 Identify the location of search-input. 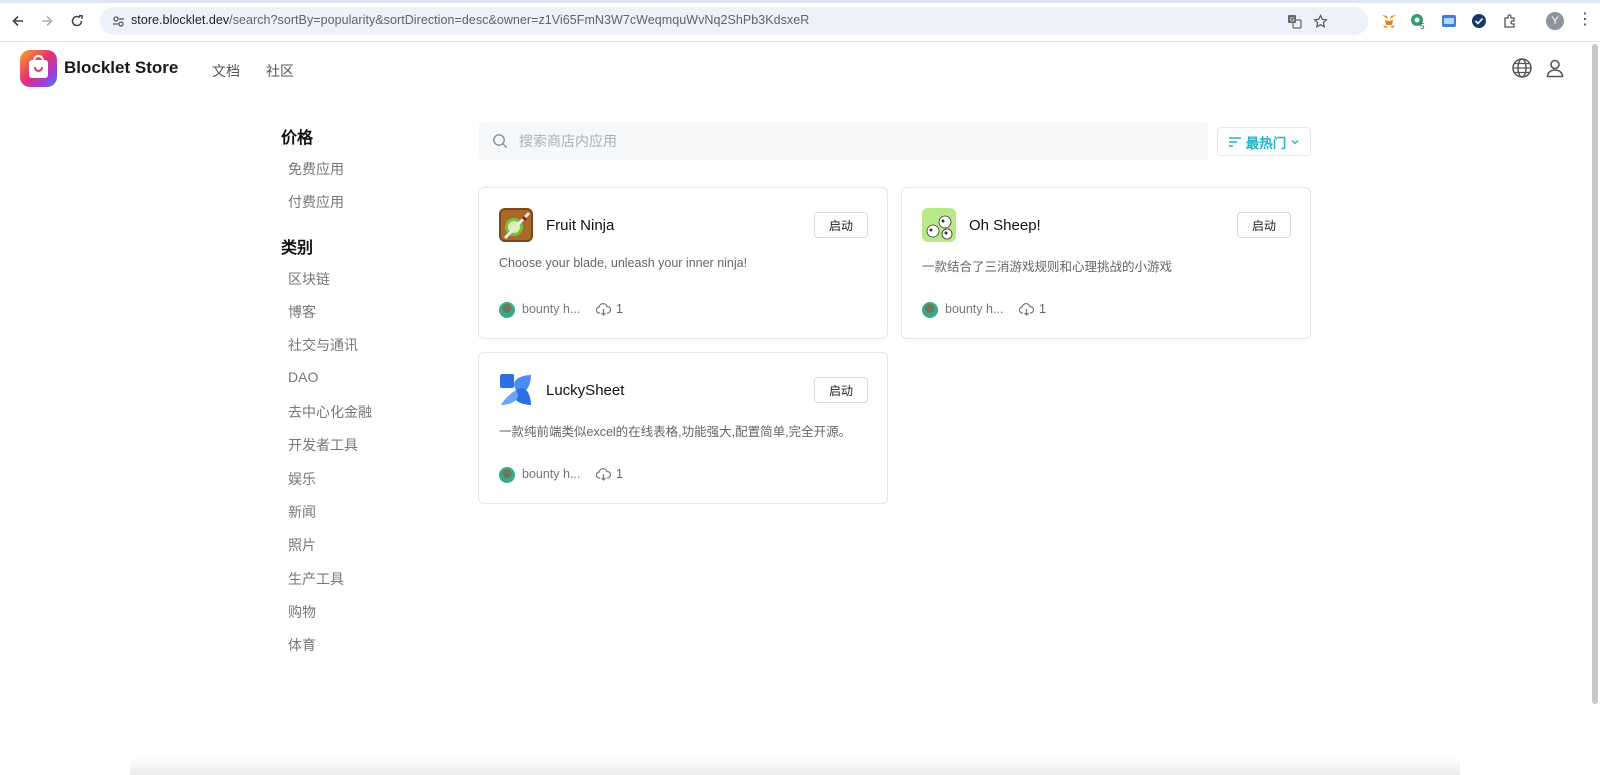
(854, 141).